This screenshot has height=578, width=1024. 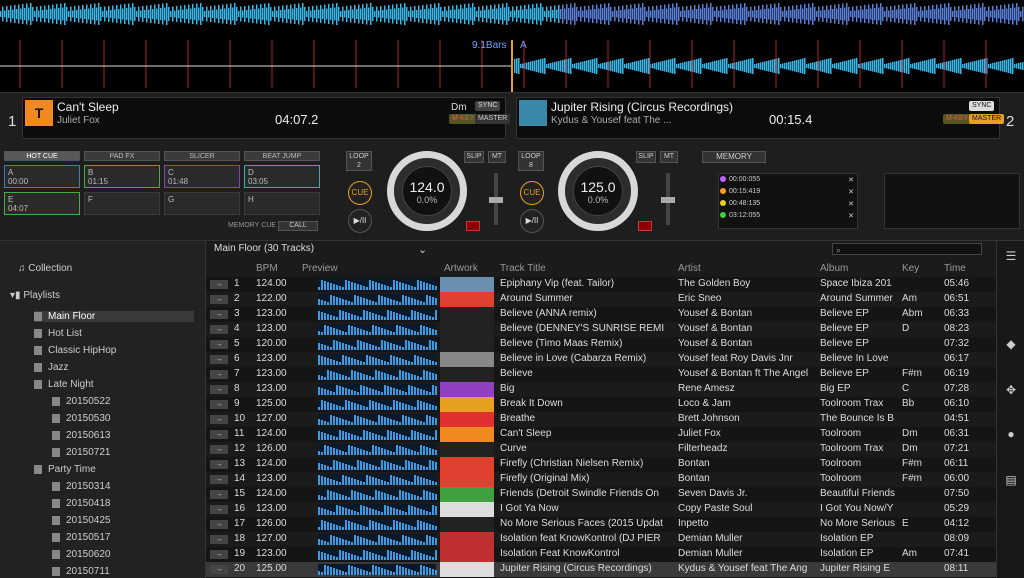 I want to click on tree-item: Party Time, so click(x=114, y=469).